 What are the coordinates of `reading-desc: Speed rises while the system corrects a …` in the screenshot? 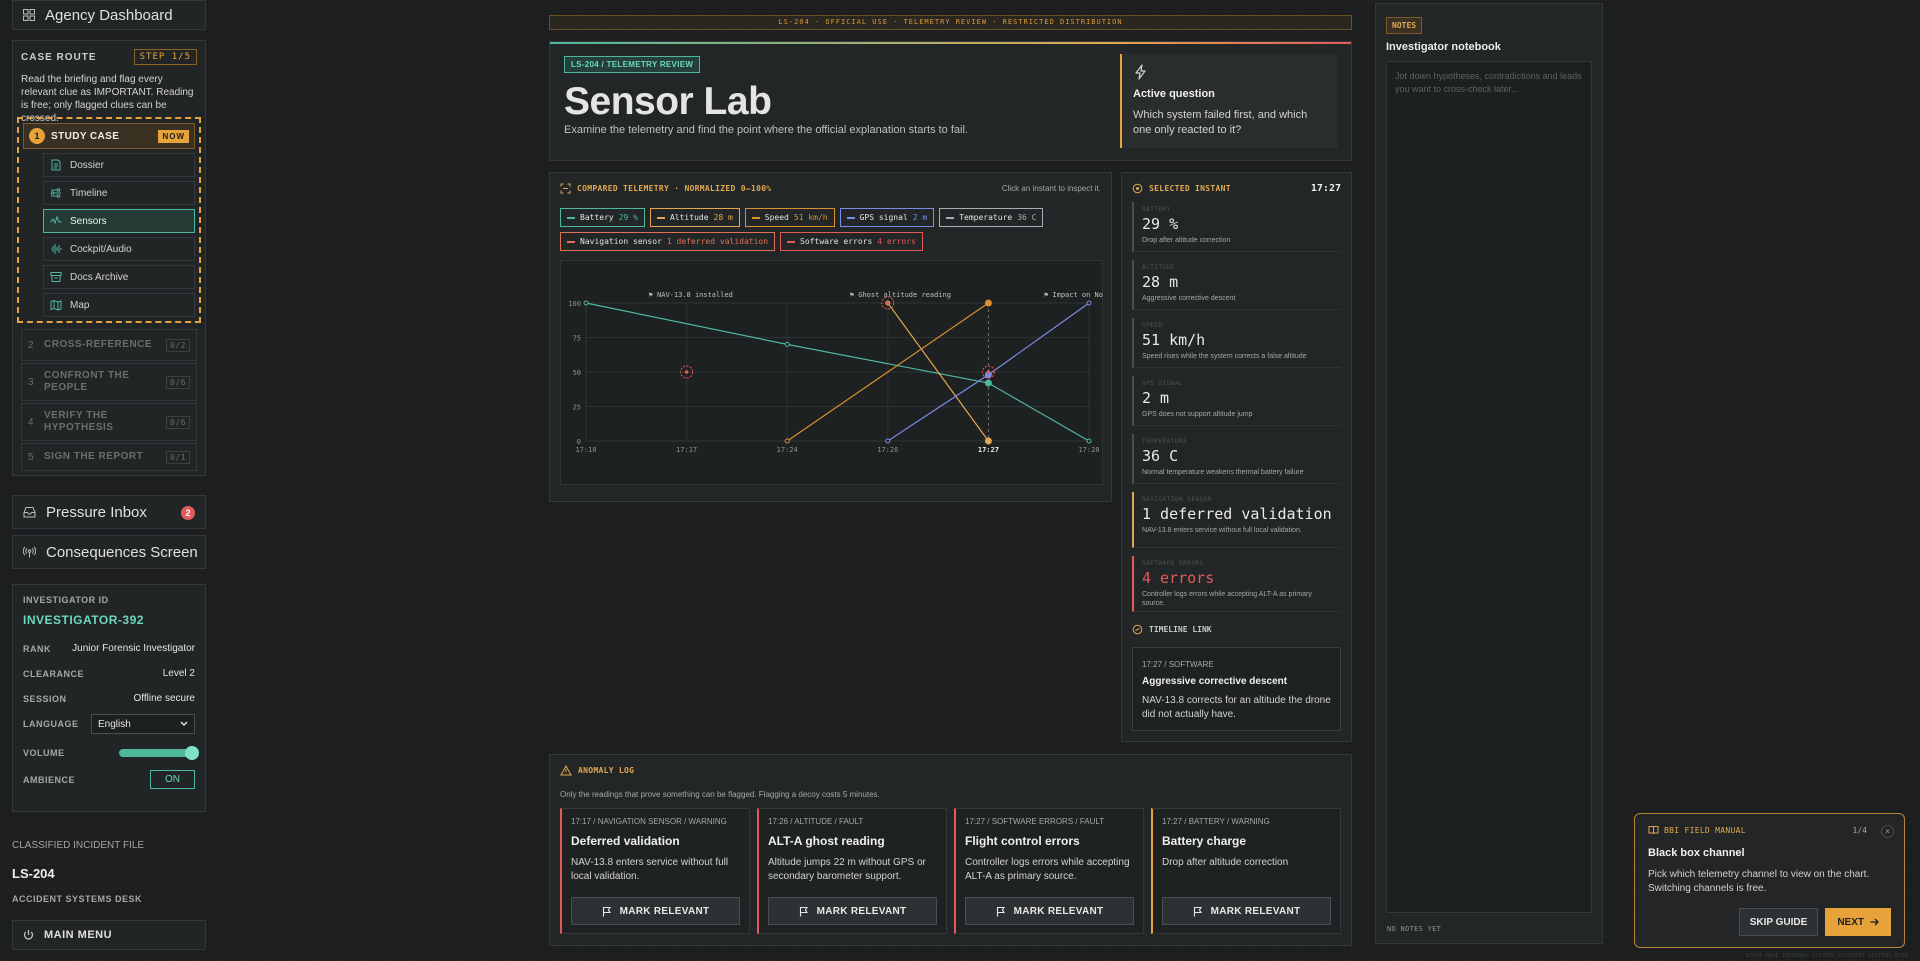 It's located at (1224, 356).